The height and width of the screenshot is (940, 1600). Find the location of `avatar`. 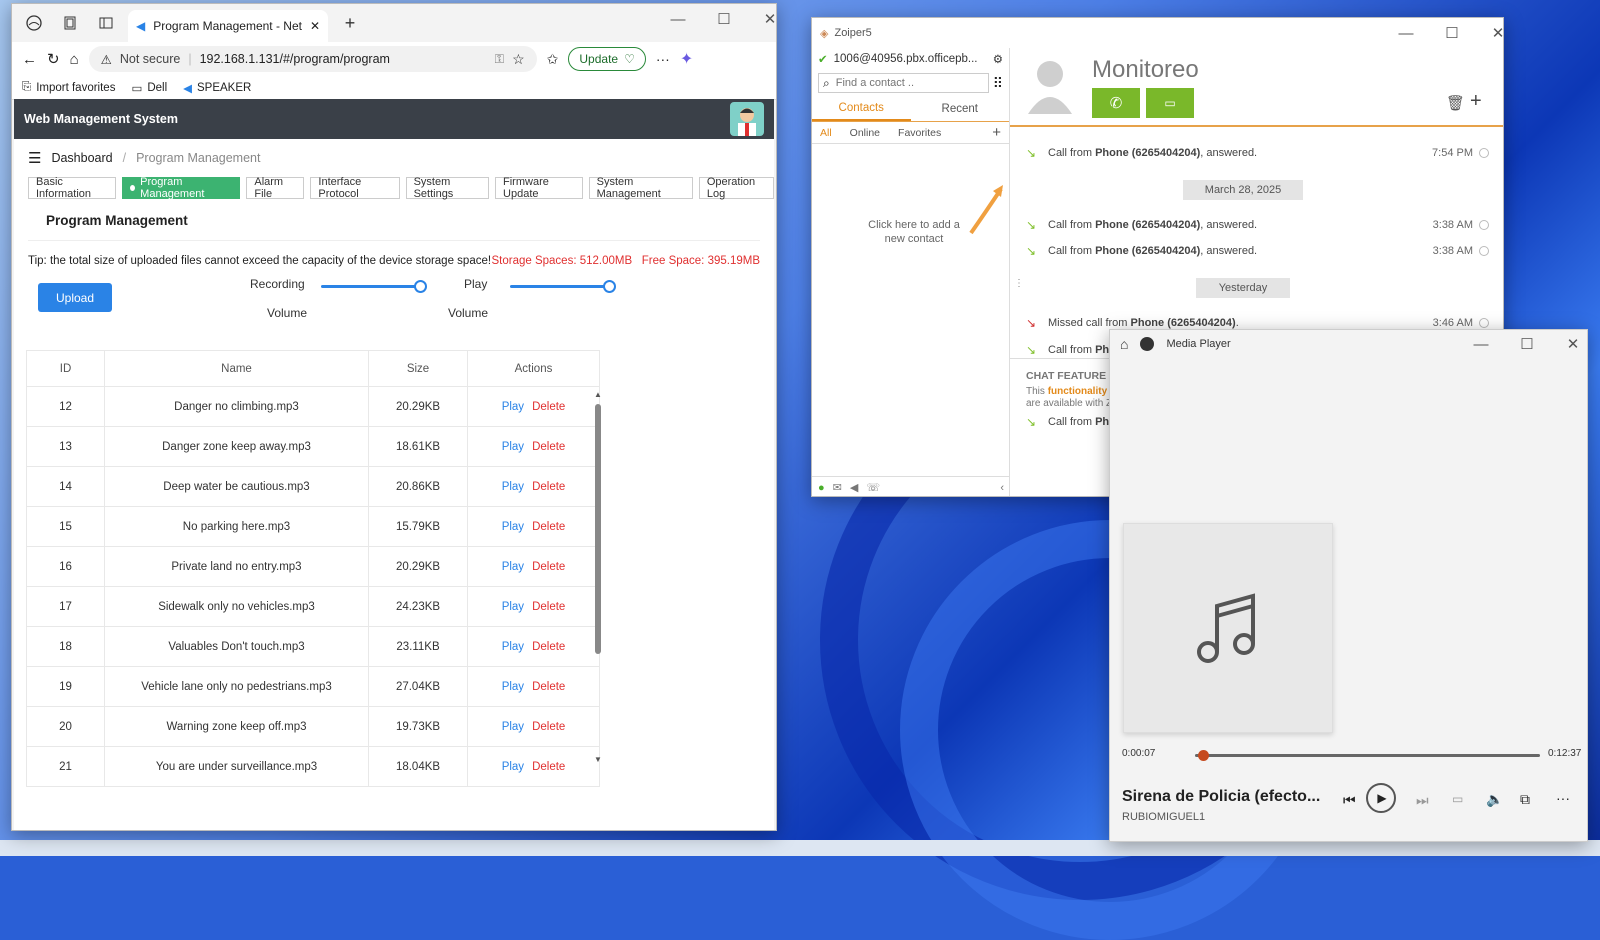

avatar is located at coordinates (747, 119).